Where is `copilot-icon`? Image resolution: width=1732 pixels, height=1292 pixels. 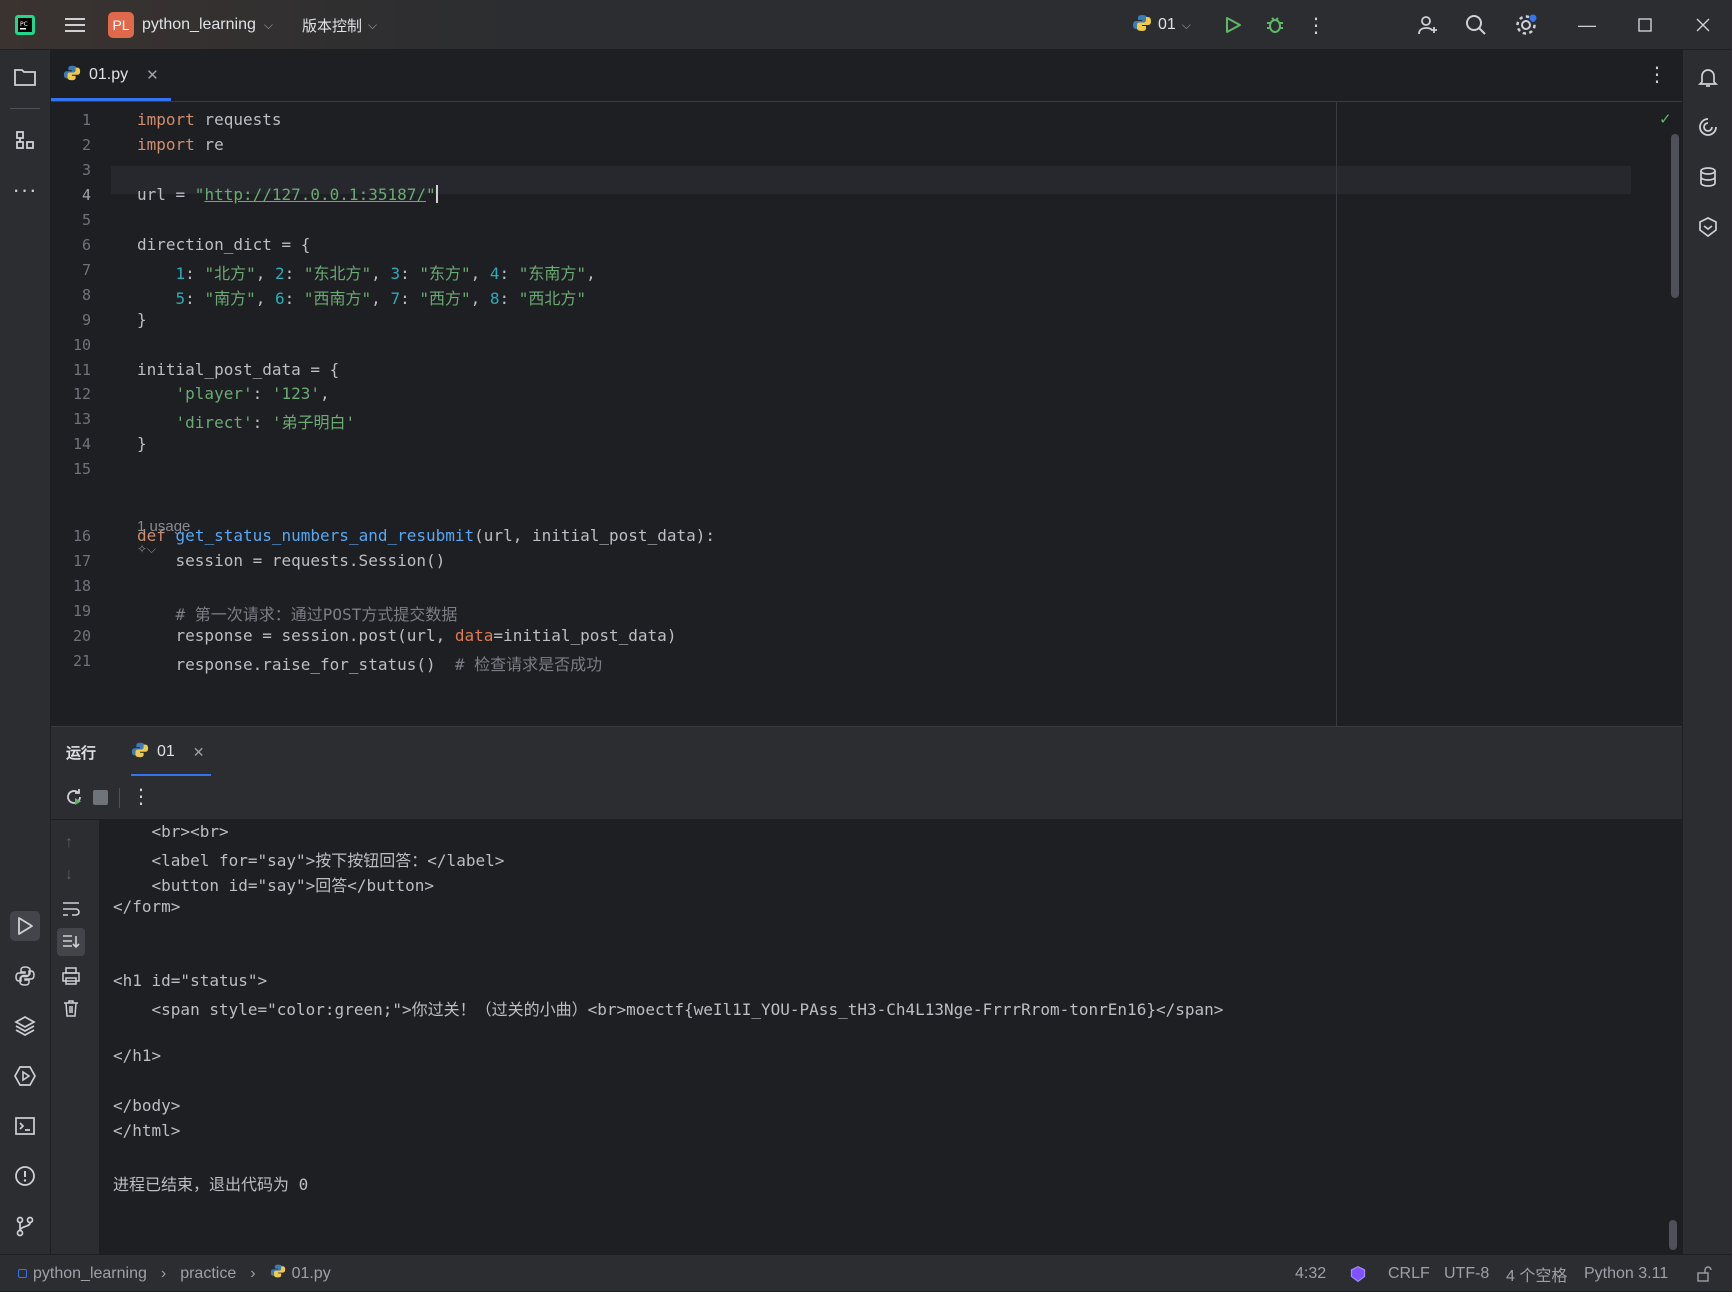 copilot-icon is located at coordinates (1708, 227).